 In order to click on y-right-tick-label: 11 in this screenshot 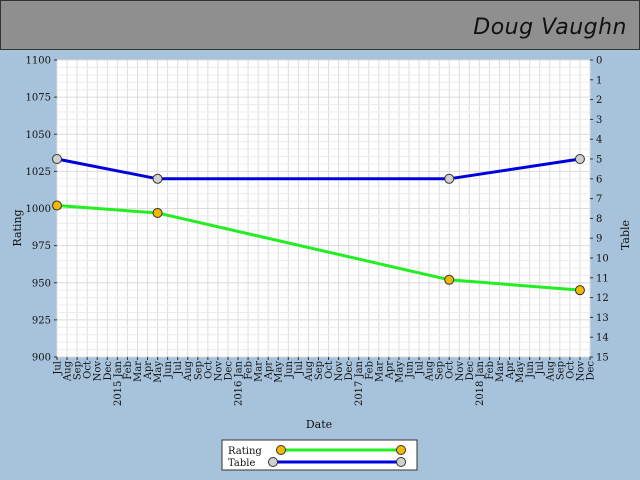, I will do `click(602, 278)`.